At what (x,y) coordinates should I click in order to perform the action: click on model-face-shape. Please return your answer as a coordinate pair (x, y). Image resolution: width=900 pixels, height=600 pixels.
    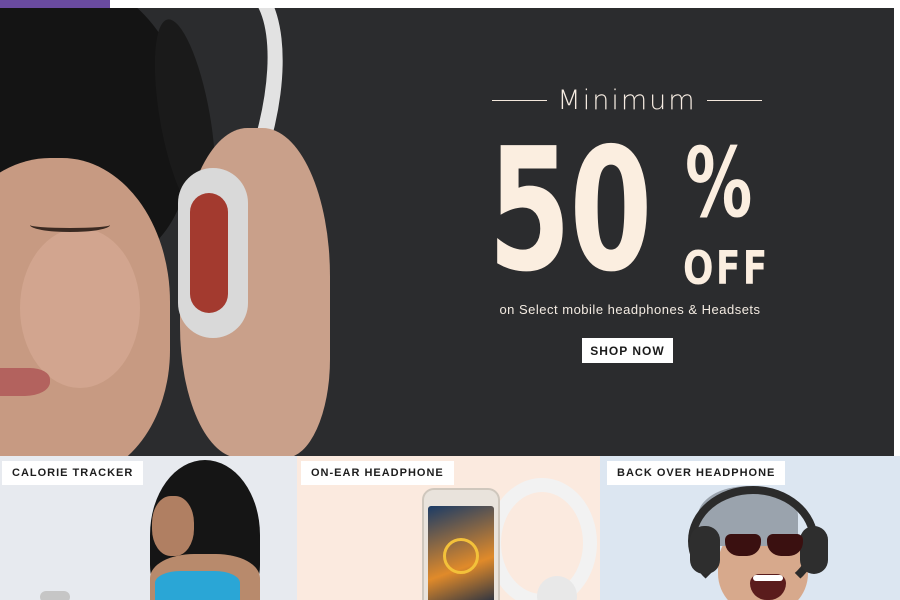
    Looking at the image, I should click on (173, 526).